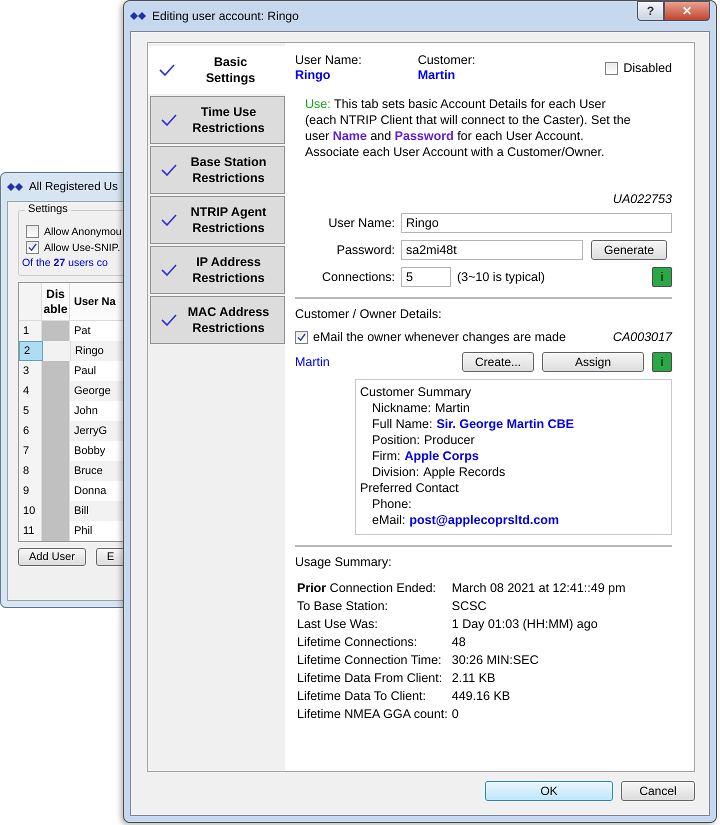 This screenshot has height=825, width=720. I want to click on usage-label: To Base Station:, so click(343, 606).